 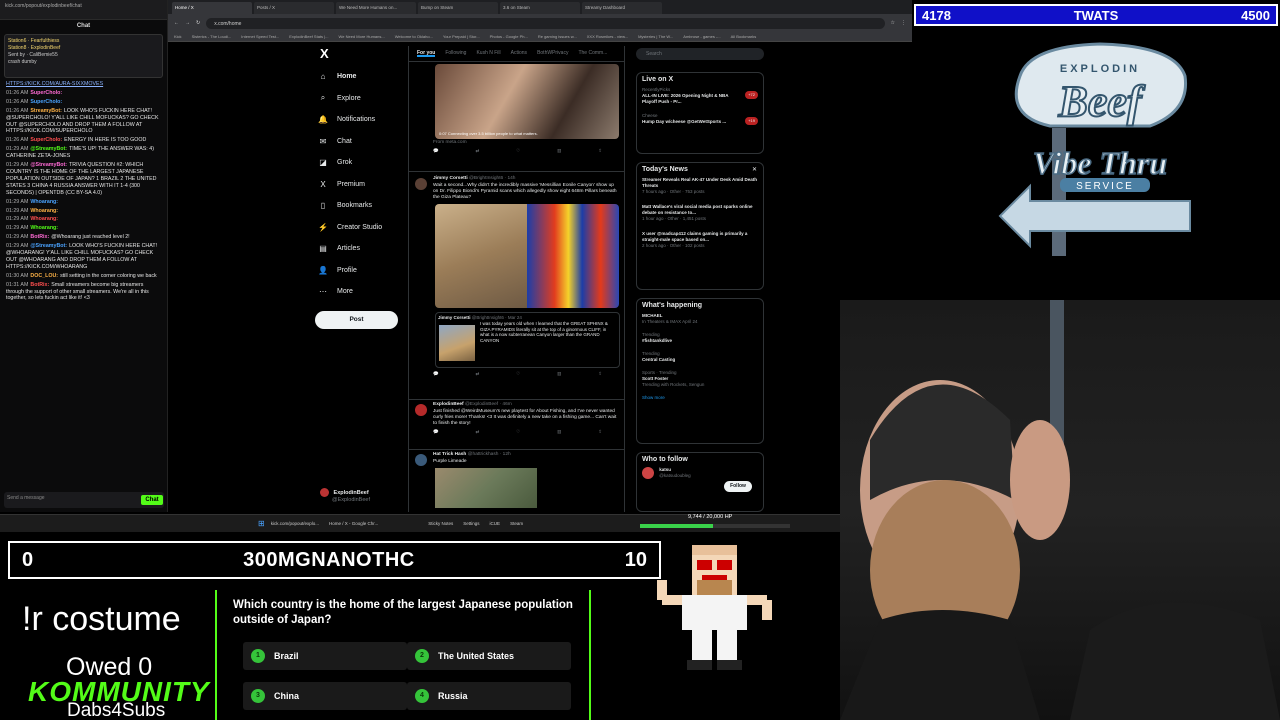 What do you see at coordinates (519, 53) in the screenshot?
I see `timeline-tab: Actions` at bounding box center [519, 53].